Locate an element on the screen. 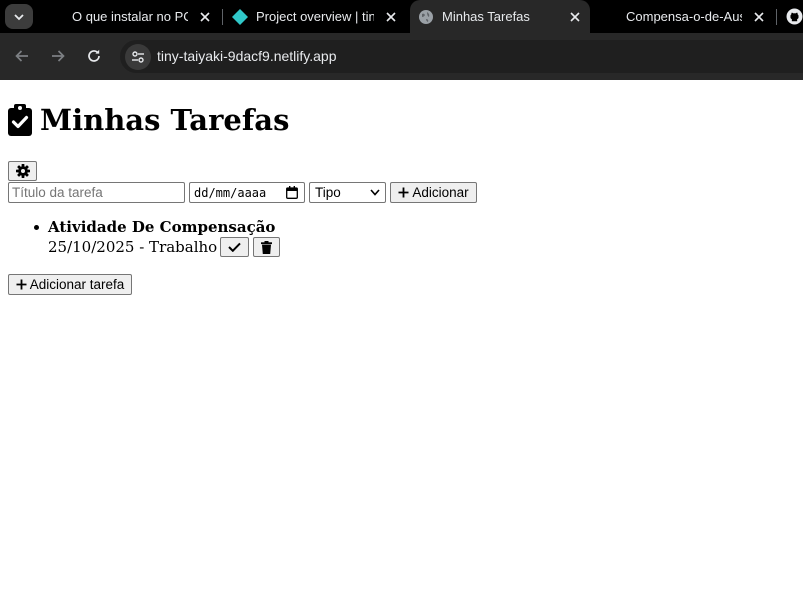  tab-o-que-instalar: O que instalar no PC is located at coordinates (141, 16).